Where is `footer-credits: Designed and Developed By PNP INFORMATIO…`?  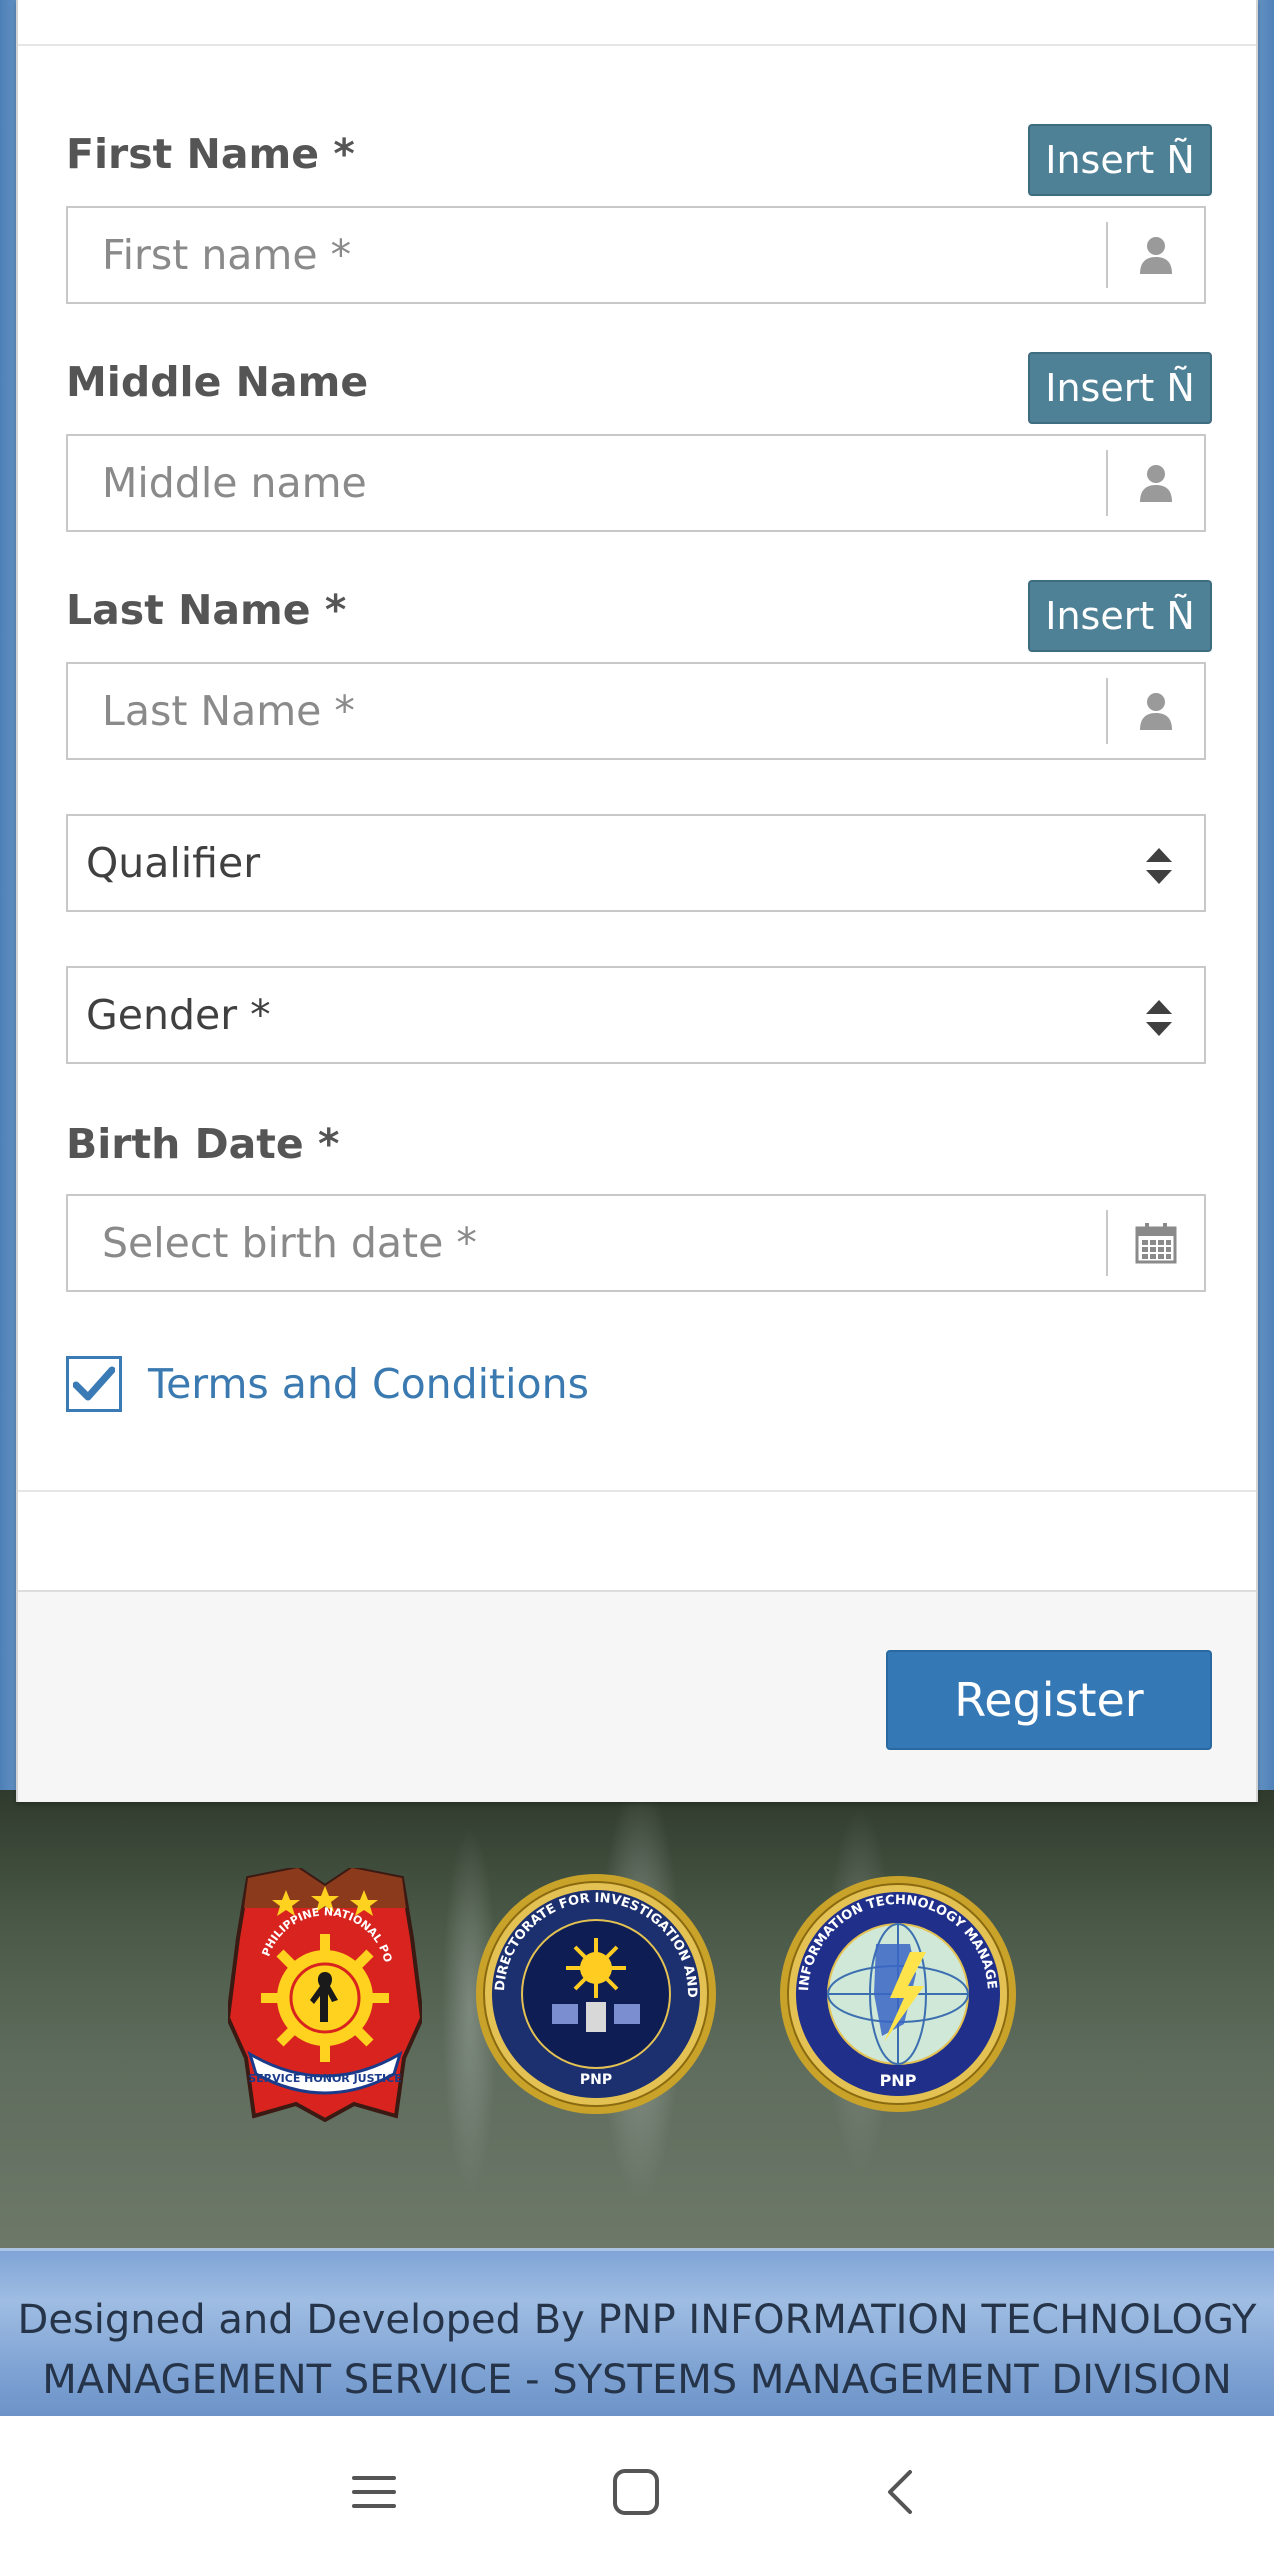
footer-credits: Designed and Developed By PNP INFORMATIO… is located at coordinates (637, 2350).